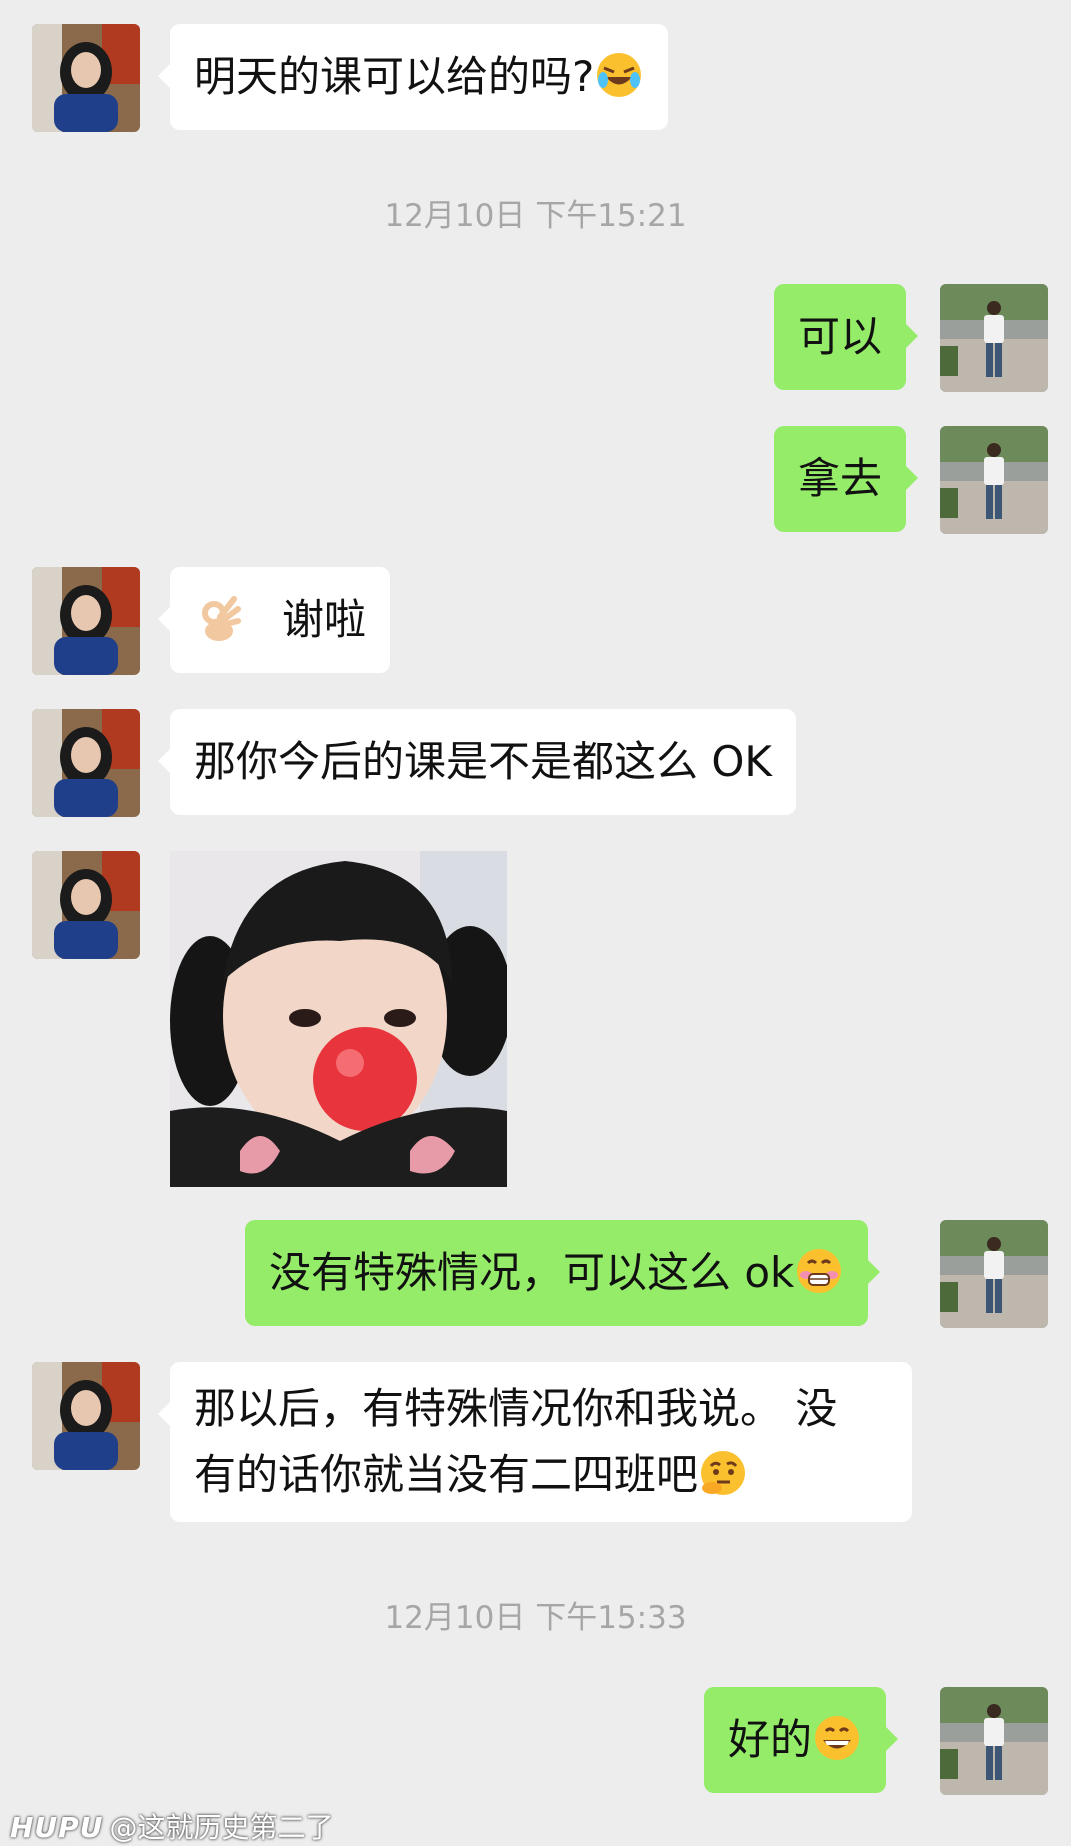 This screenshot has height=1846, width=1071. What do you see at coordinates (394, 76) in the screenshot?
I see `message-text: 明天的课可以给的吗?` at bounding box center [394, 76].